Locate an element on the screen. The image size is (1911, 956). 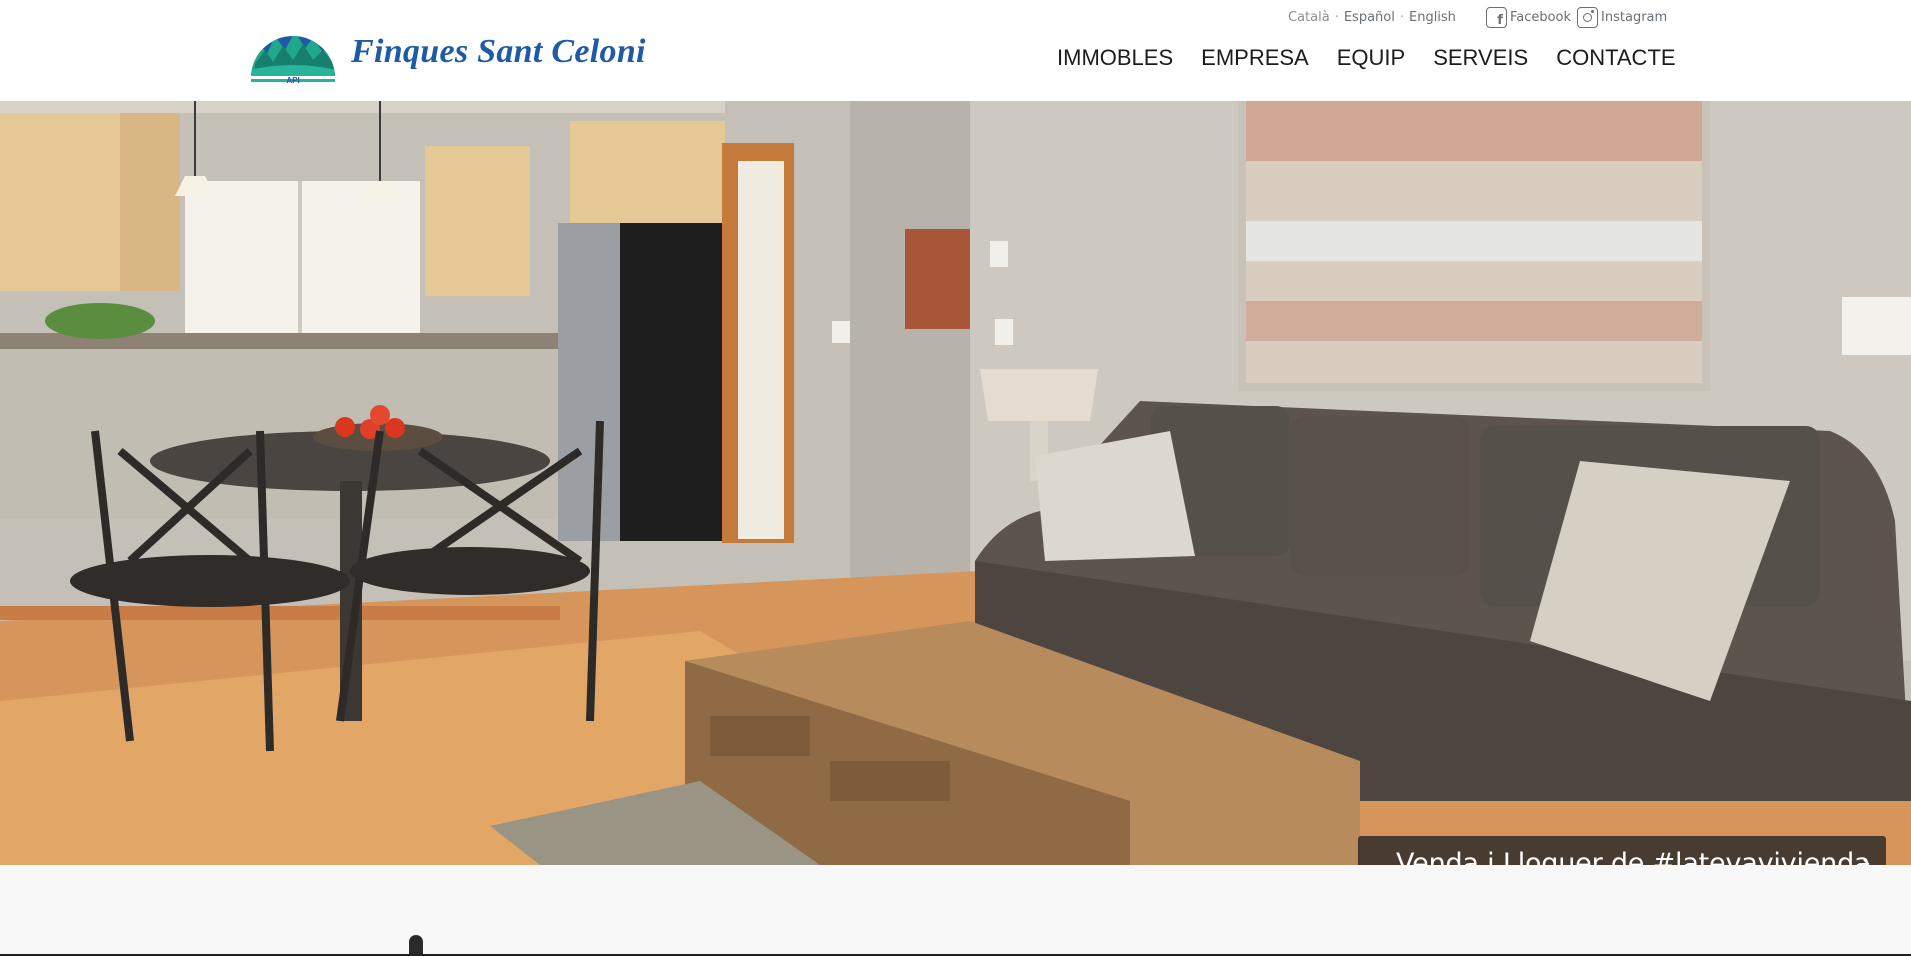
logo: API Finques Sant Celoni is located at coordinates (447, 52).